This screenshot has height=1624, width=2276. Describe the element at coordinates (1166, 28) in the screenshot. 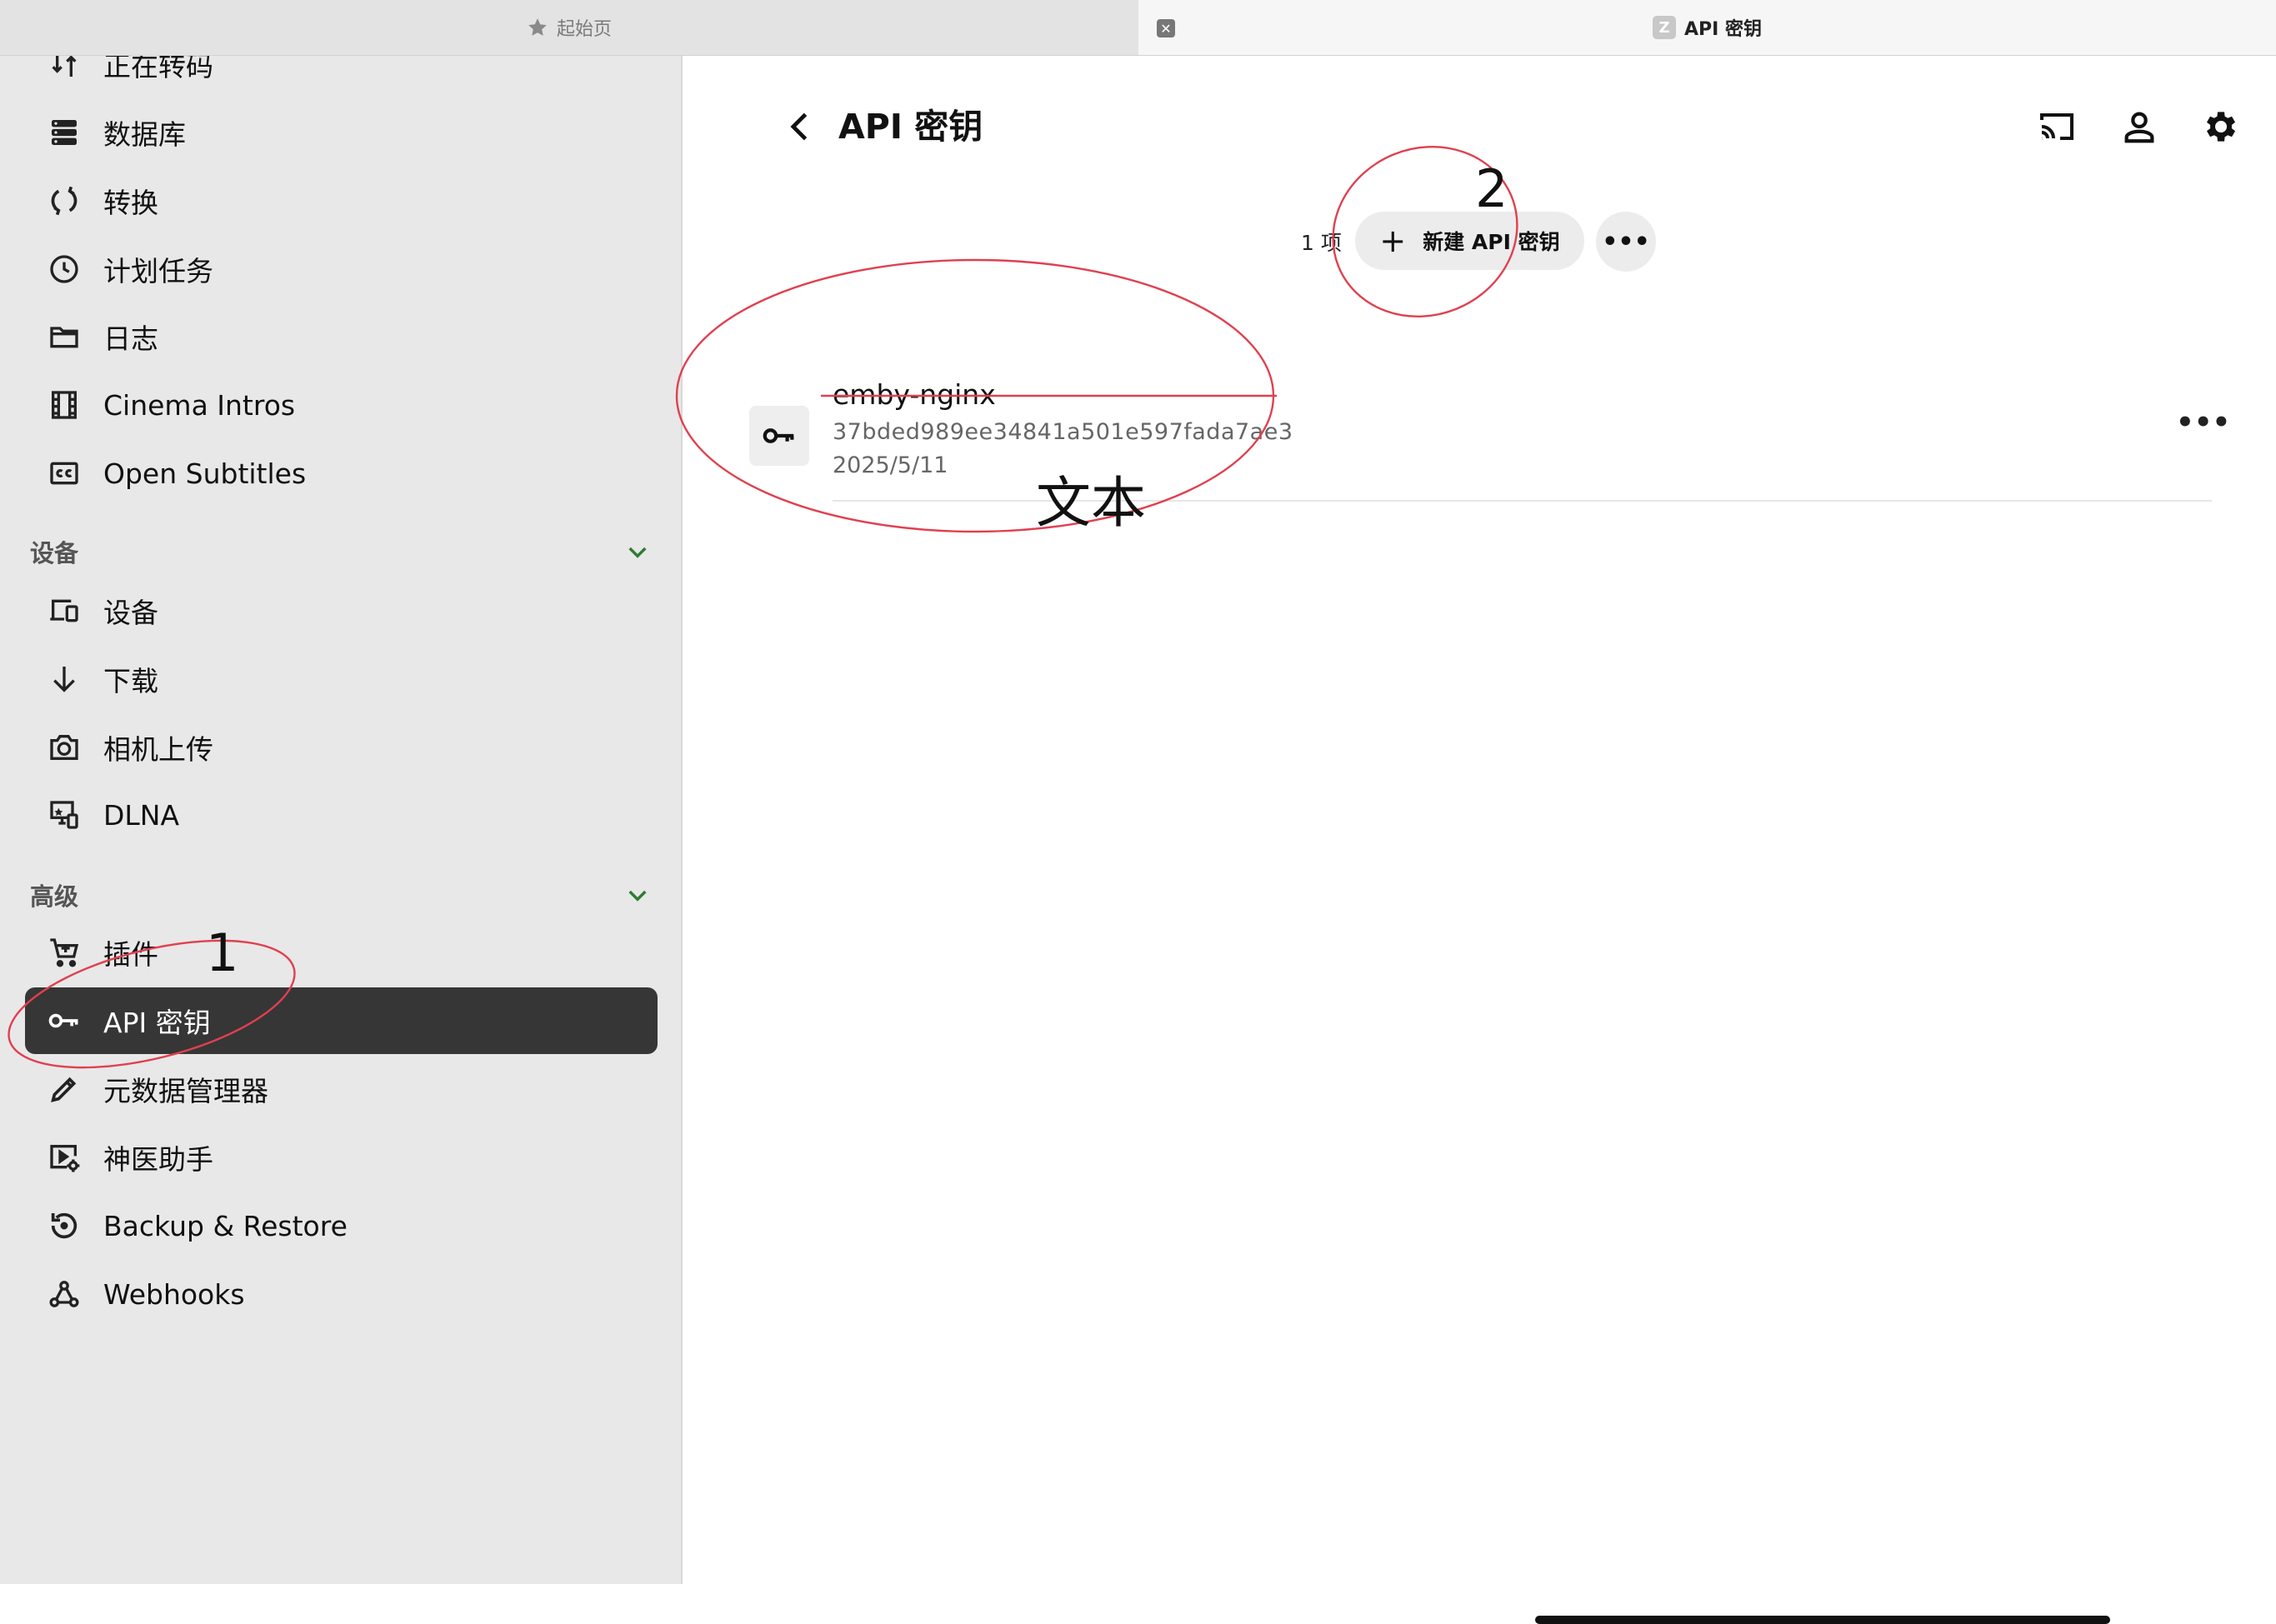

I see `close-tab-icon: ✕` at that location.